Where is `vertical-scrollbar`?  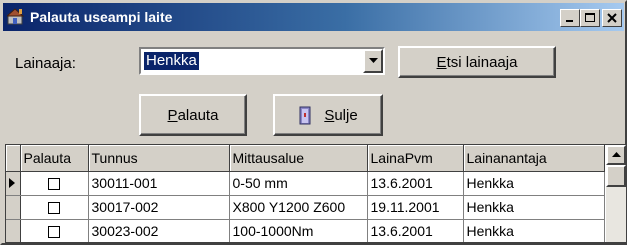
vertical-scrollbar is located at coordinates (616, 193).